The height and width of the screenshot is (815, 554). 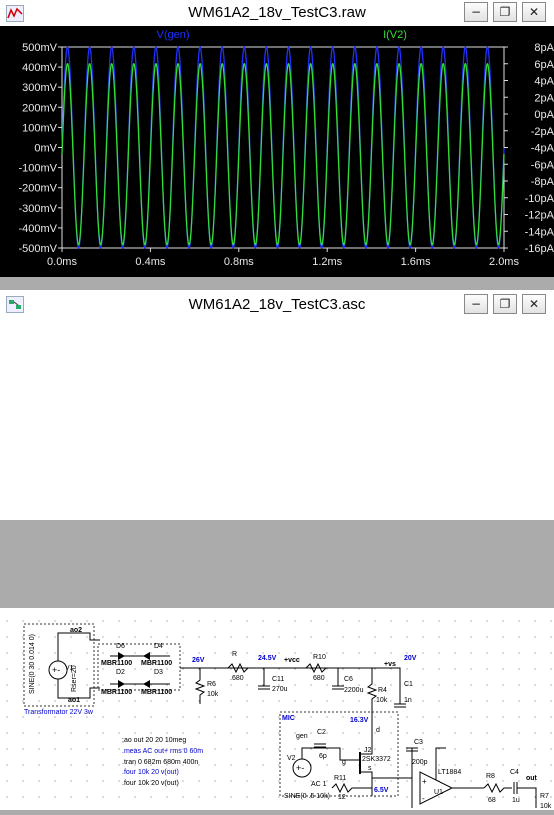 What do you see at coordinates (307, 796) in the screenshot?
I see `v2-sine: SINE(0 .5 10k)` at bounding box center [307, 796].